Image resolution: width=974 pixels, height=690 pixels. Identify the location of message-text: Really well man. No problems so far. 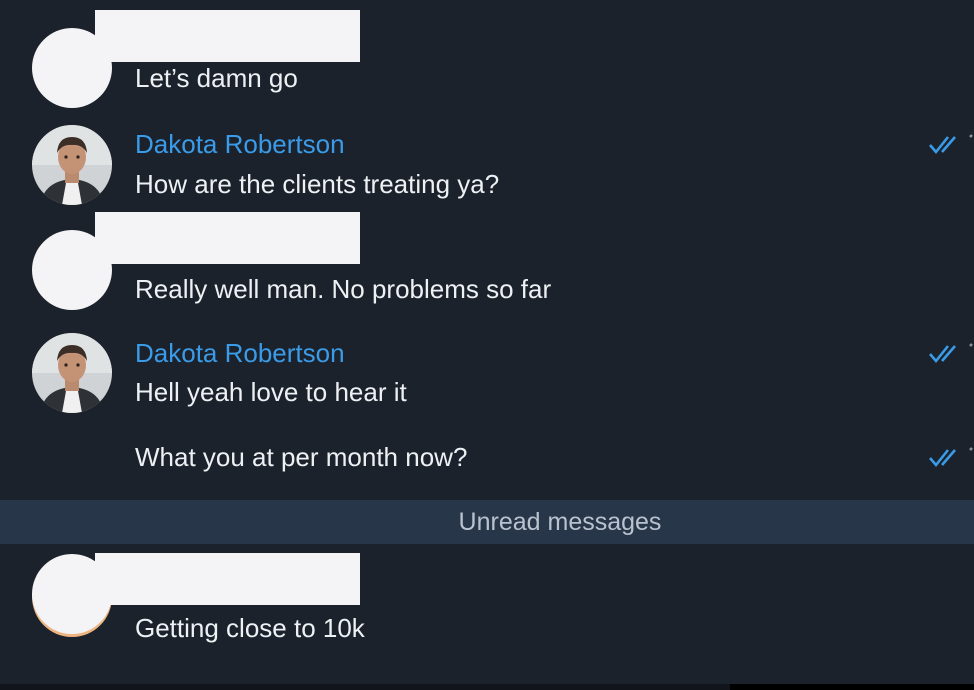
(343, 289).